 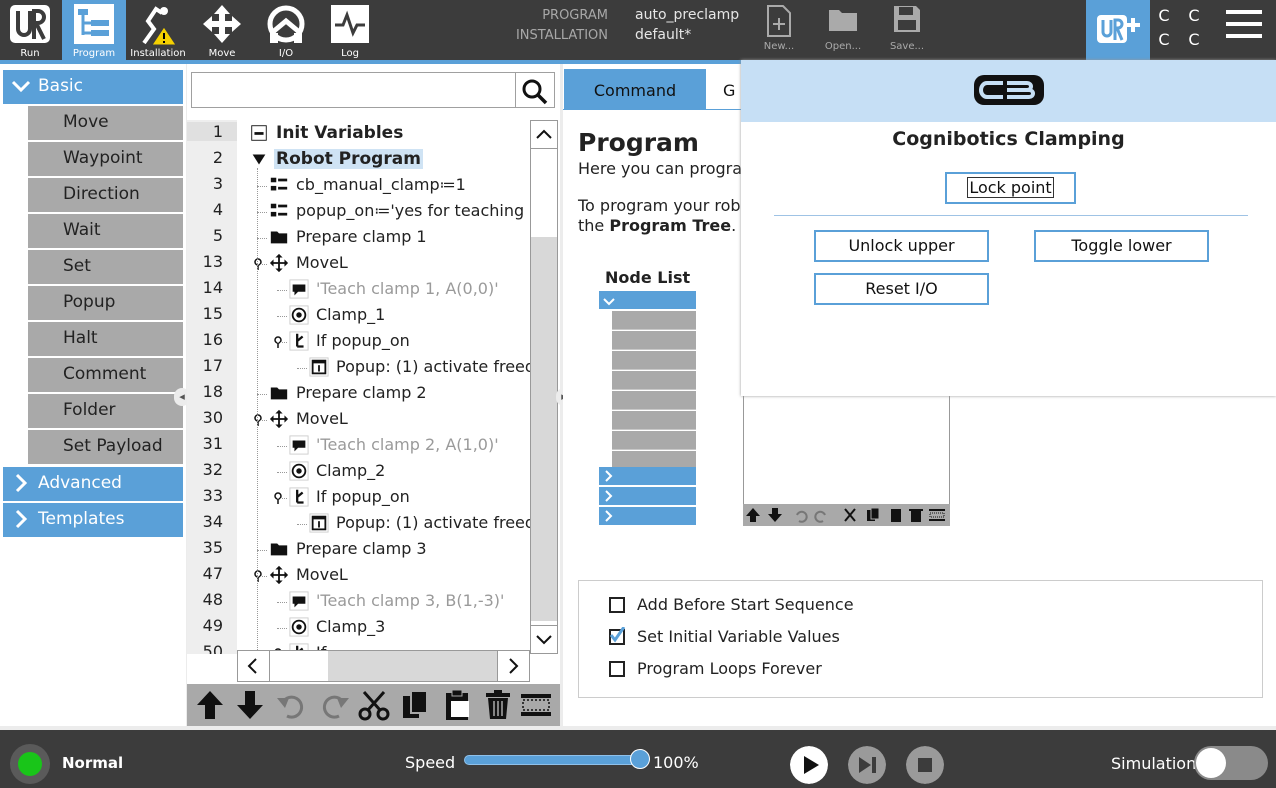 I want to click on scroll-thumb, so click(x=544, y=429).